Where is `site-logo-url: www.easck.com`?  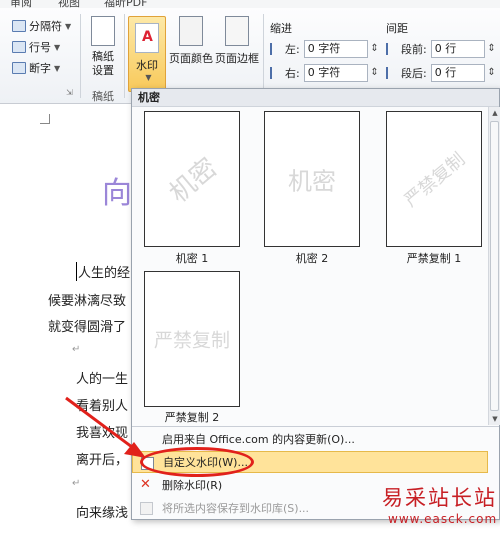 site-logo-url: www.easck.com is located at coordinates (443, 519).